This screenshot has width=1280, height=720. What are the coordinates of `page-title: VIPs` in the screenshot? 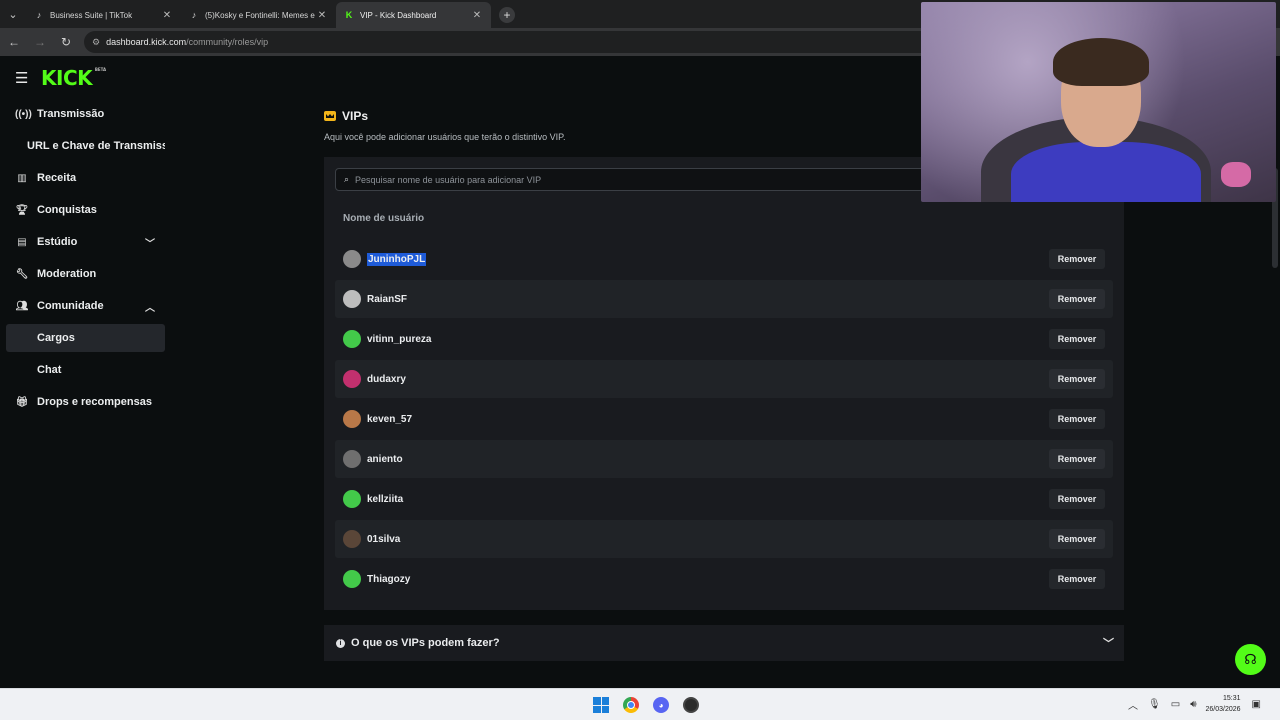 It's located at (346, 116).